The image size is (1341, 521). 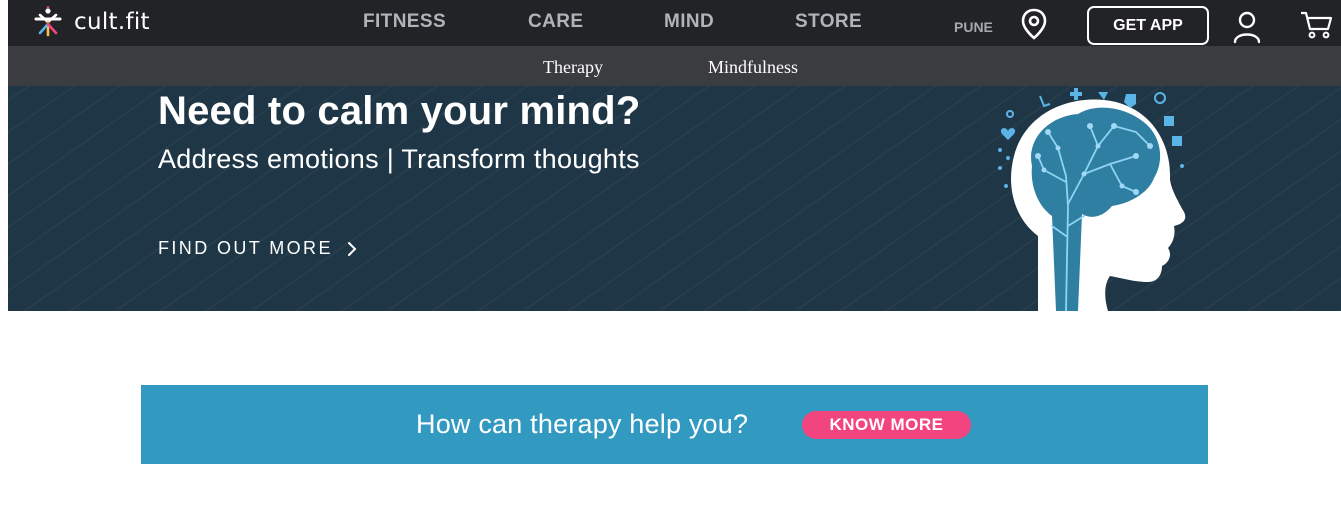 I want to click on nav-item-care: CARE, so click(x=555, y=22).